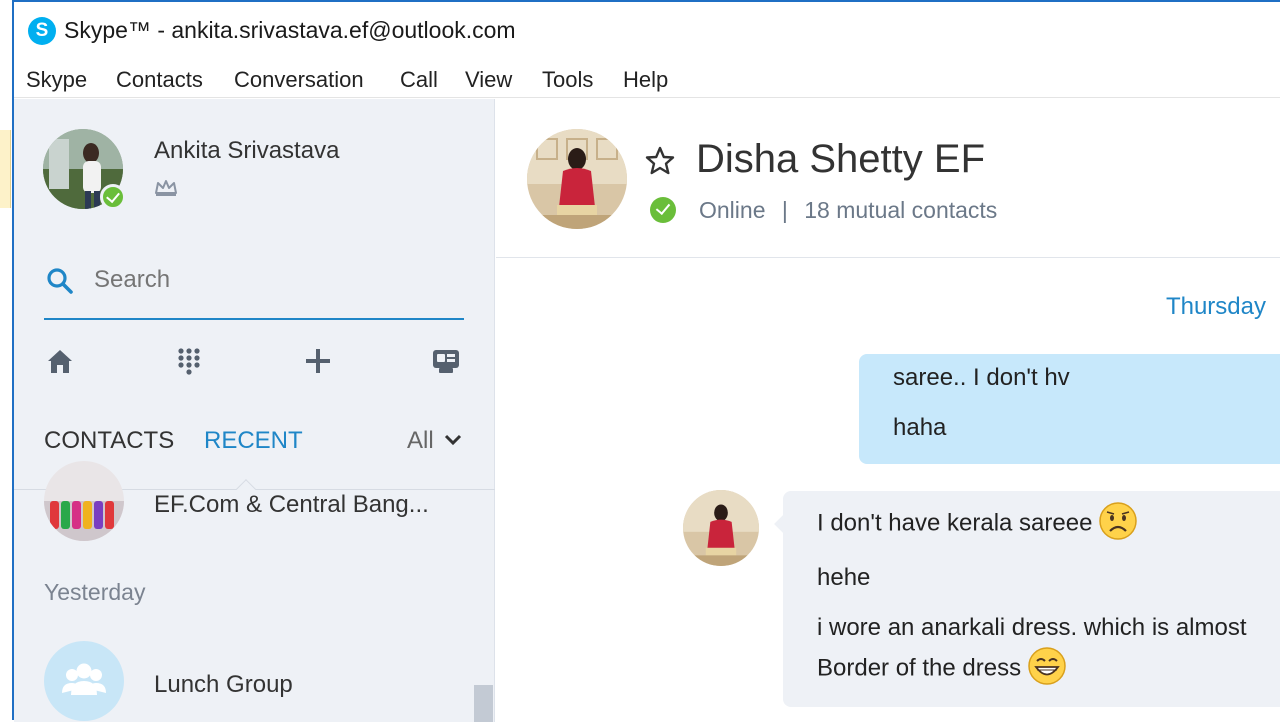 The image size is (1280, 722). Describe the element at coordinates (488, 80) in the screenshot. I see `menu-view: View` at that location.